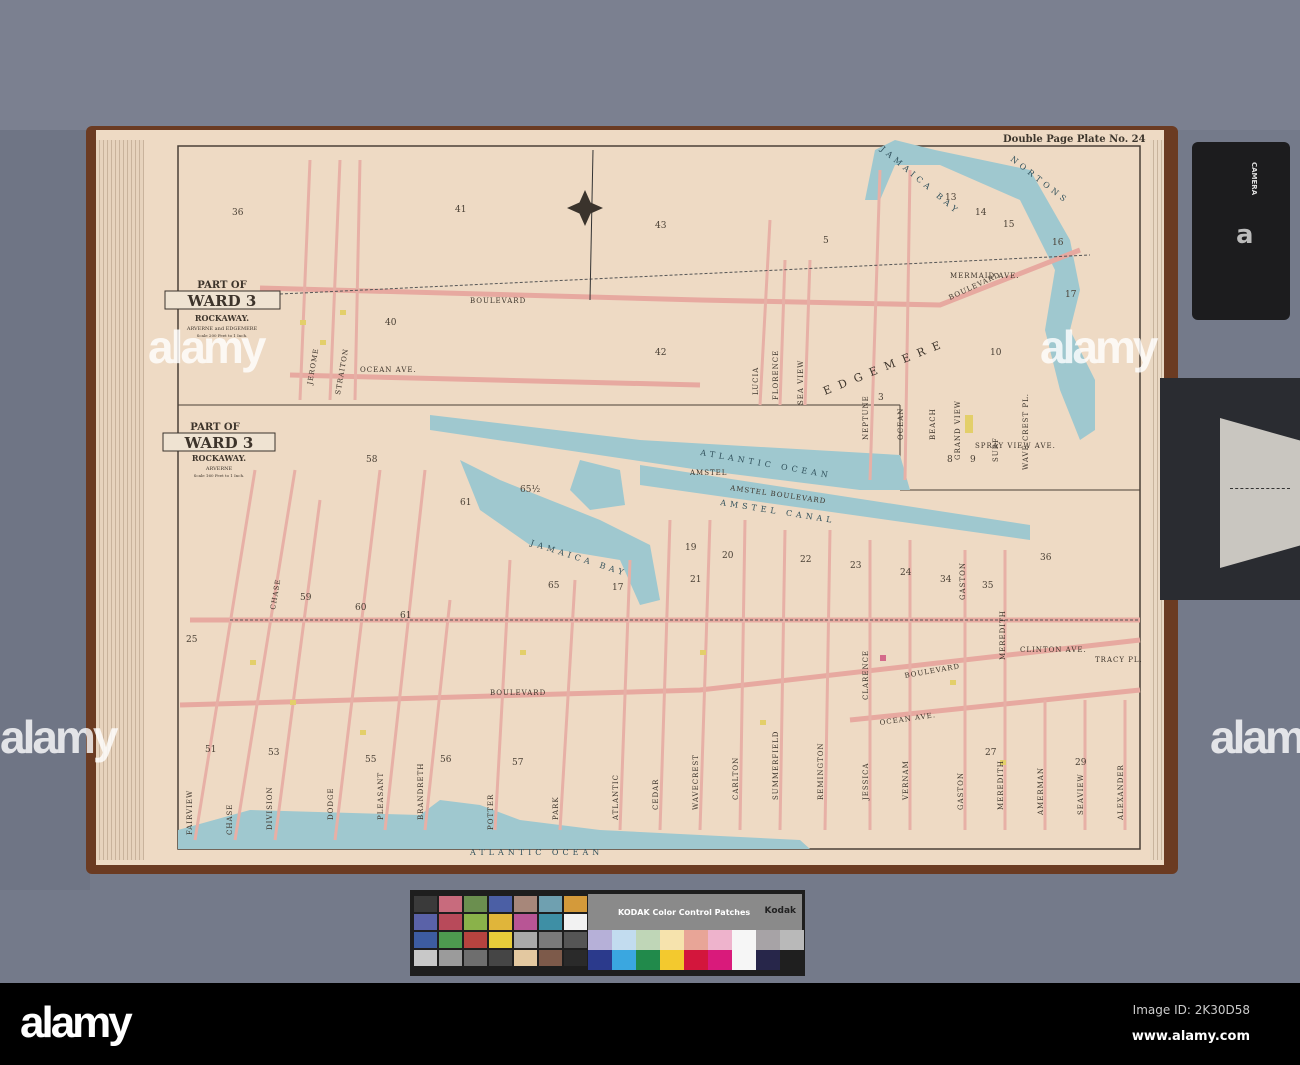 The image size is (1300, 1065). I want to click on site-url: www.alamy.com, so click(1191, 1036).